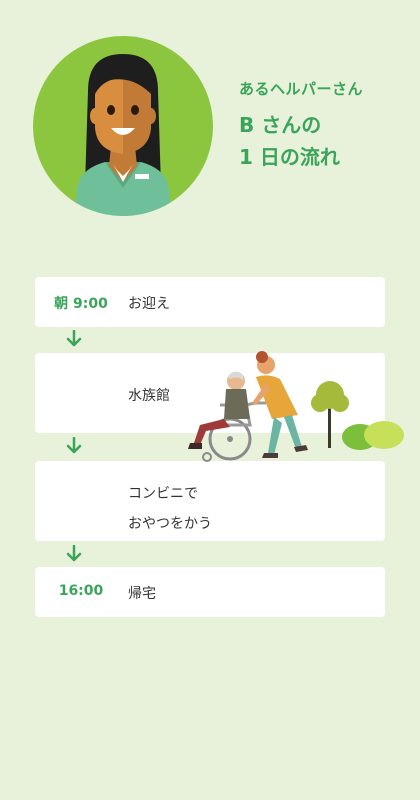 This screenshot has width=420, height=800. Describe the element at coordinates (373, 435) in the screenshot. I see `bush-icon` at that location.